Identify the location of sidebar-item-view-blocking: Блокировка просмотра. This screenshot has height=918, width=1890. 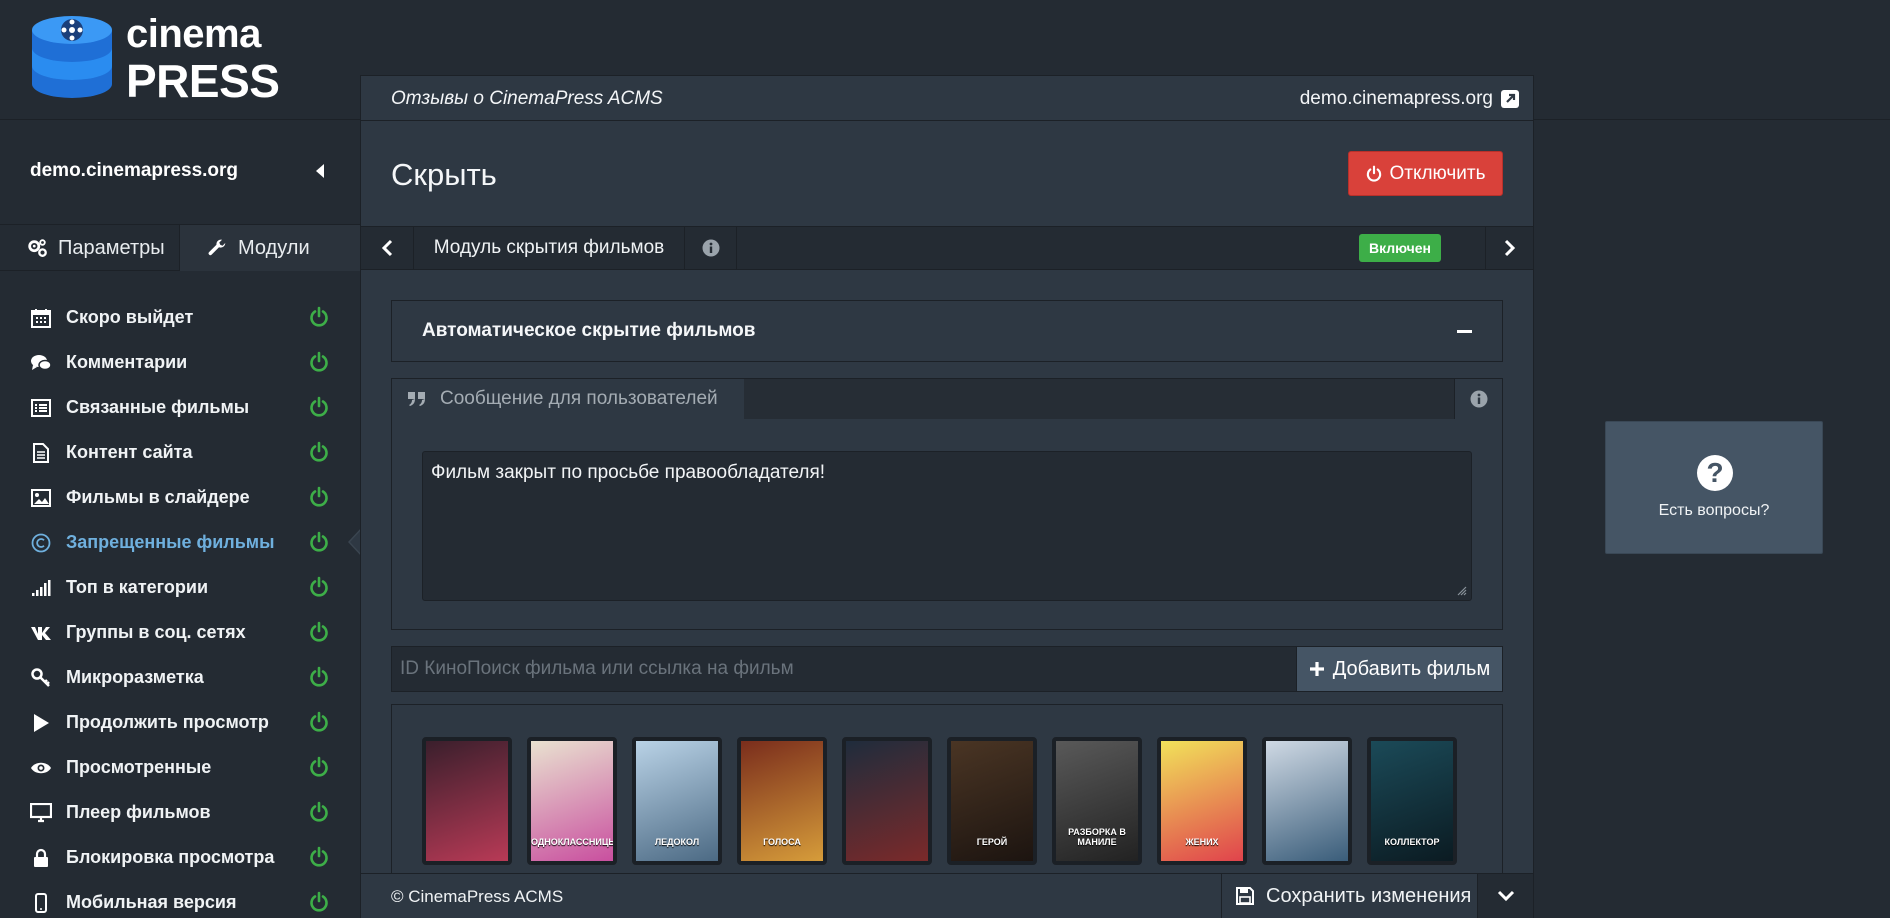
(180, 857).